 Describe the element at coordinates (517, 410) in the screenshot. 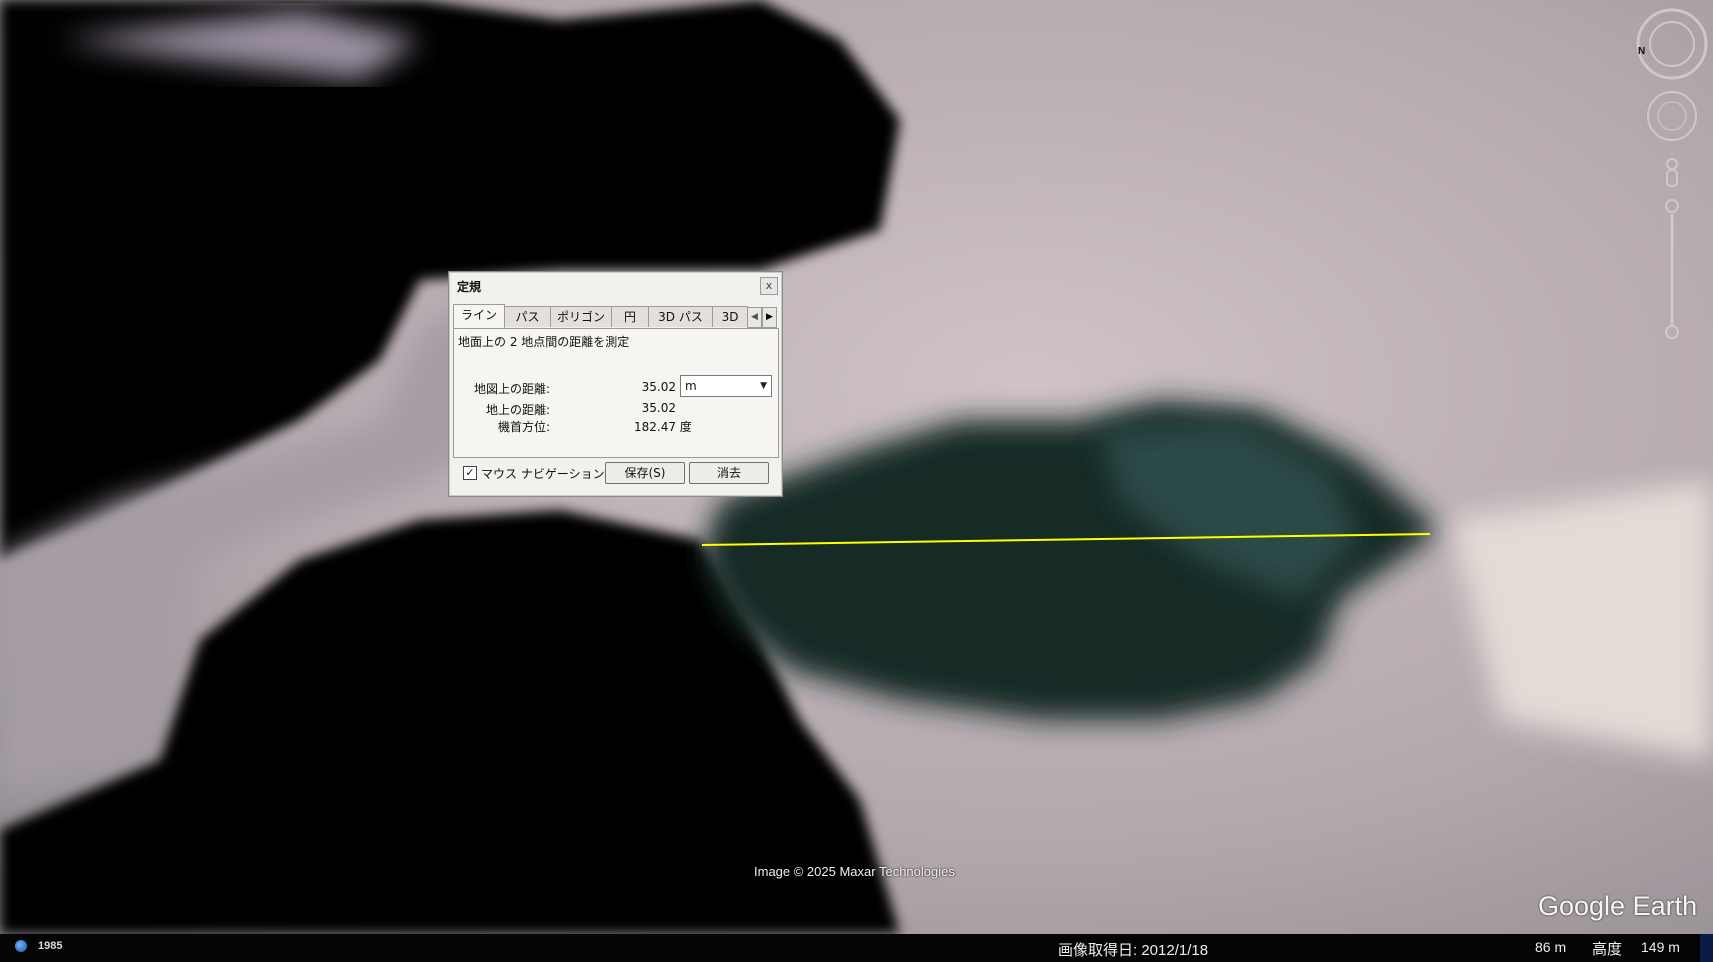

I see `ground-distance-label: 地上の距離:` at that location.